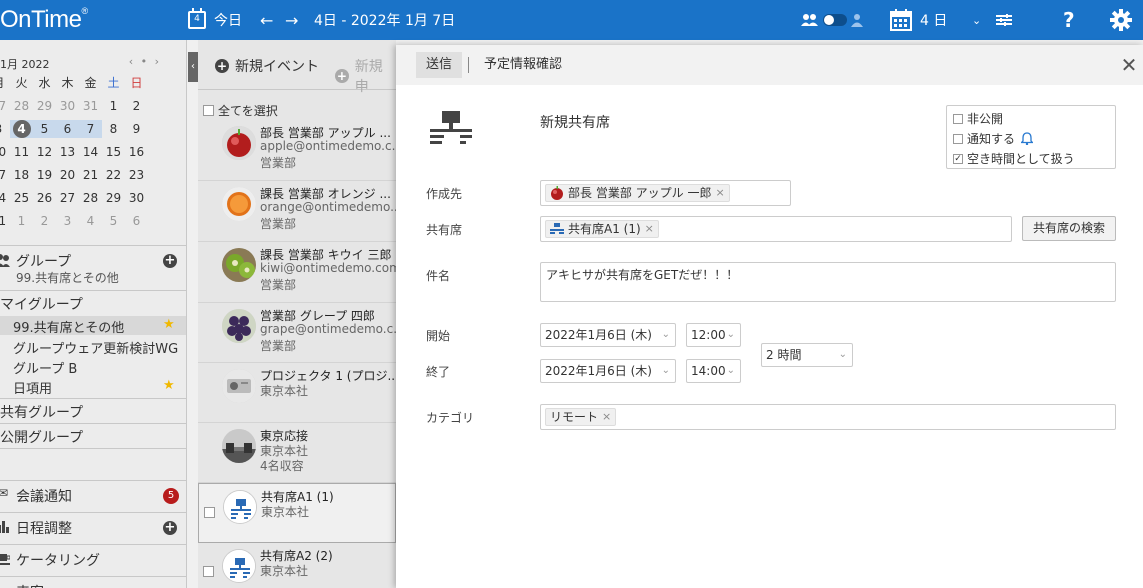 This screenshot has width=1143, height=588. I want to click on duration-select: 2 時間 ⌄, so click(807, 355).